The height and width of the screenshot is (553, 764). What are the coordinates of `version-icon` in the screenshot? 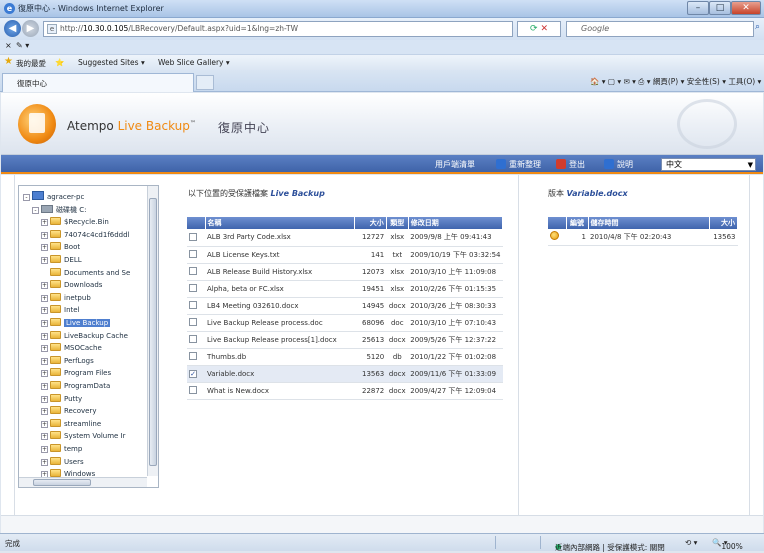 It's located at (554, 236).